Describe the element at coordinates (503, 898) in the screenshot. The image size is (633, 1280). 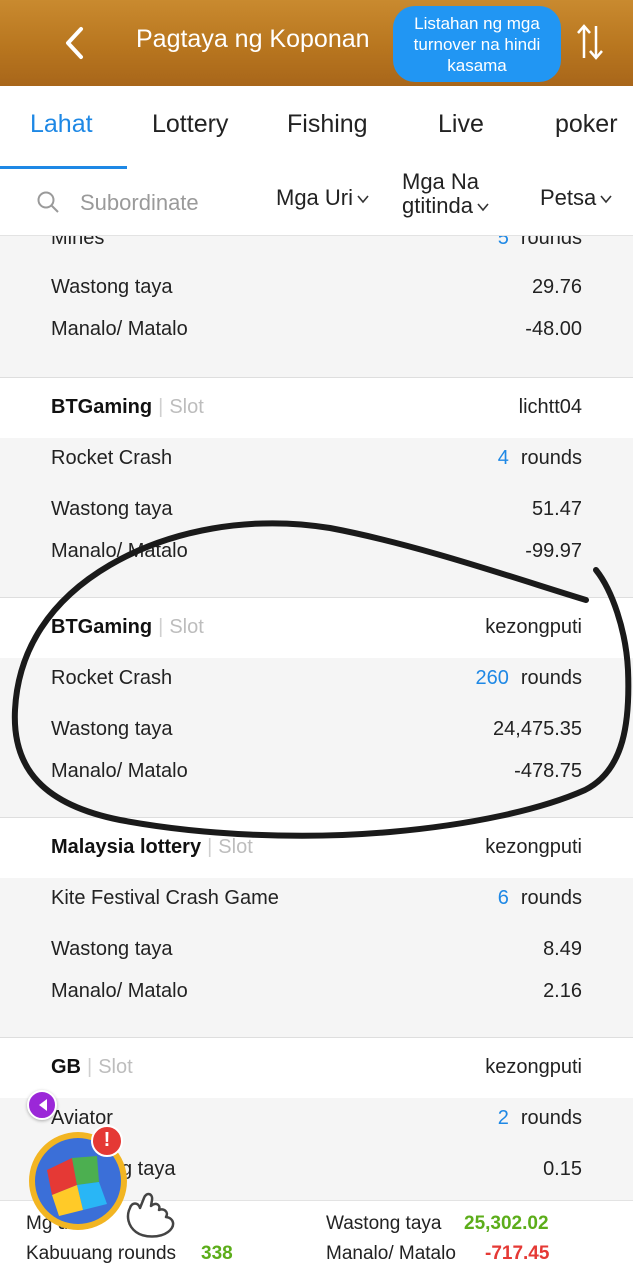
I see `rounds-count: 6` at that location.